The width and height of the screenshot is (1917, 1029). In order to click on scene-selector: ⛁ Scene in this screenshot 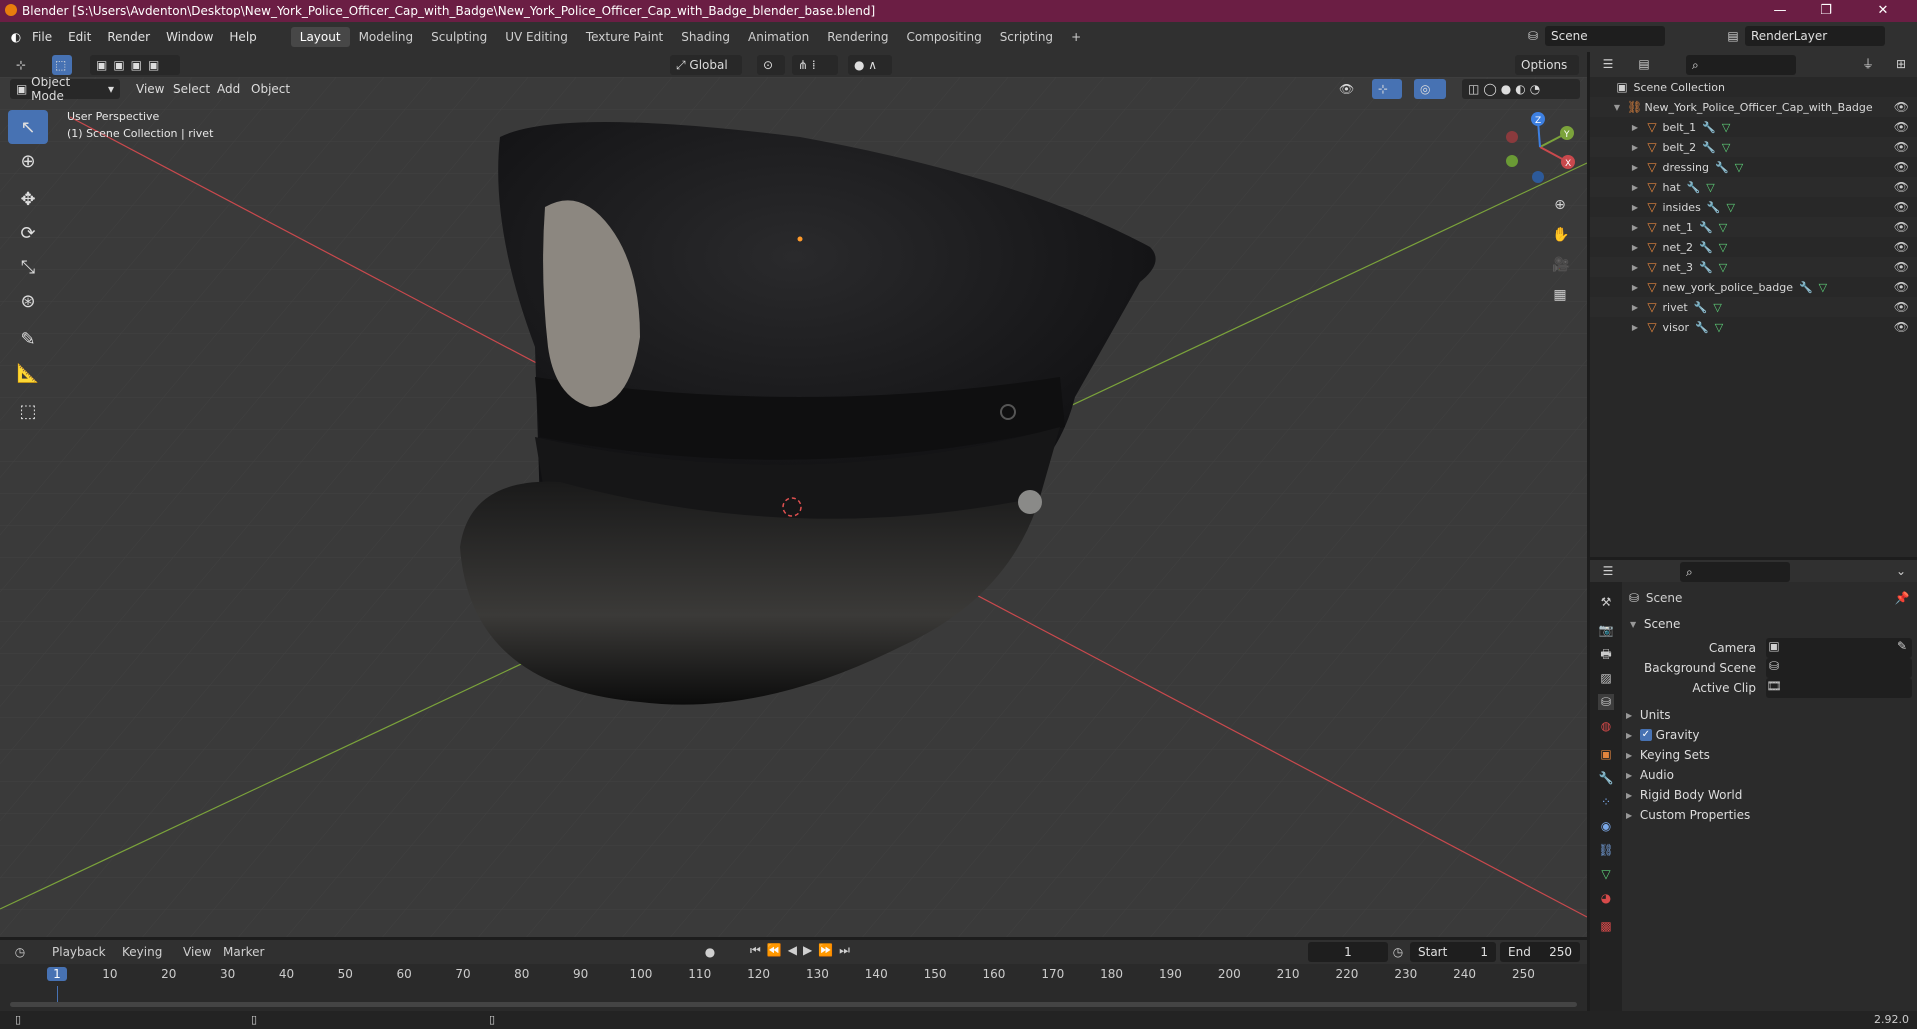, I will do `click(1605, 36)`.